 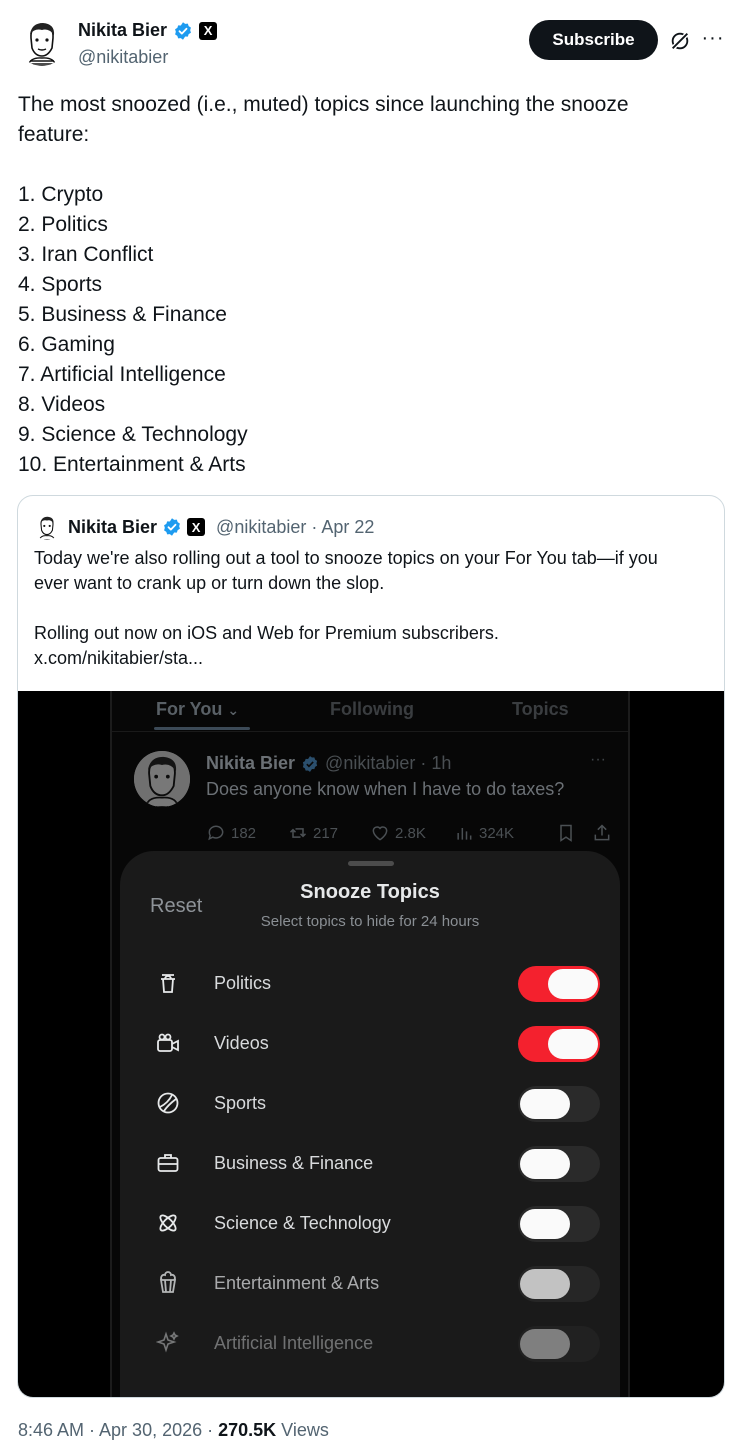 I want to click on topic-row-videos: Videos, so click(x=370, y=1043).